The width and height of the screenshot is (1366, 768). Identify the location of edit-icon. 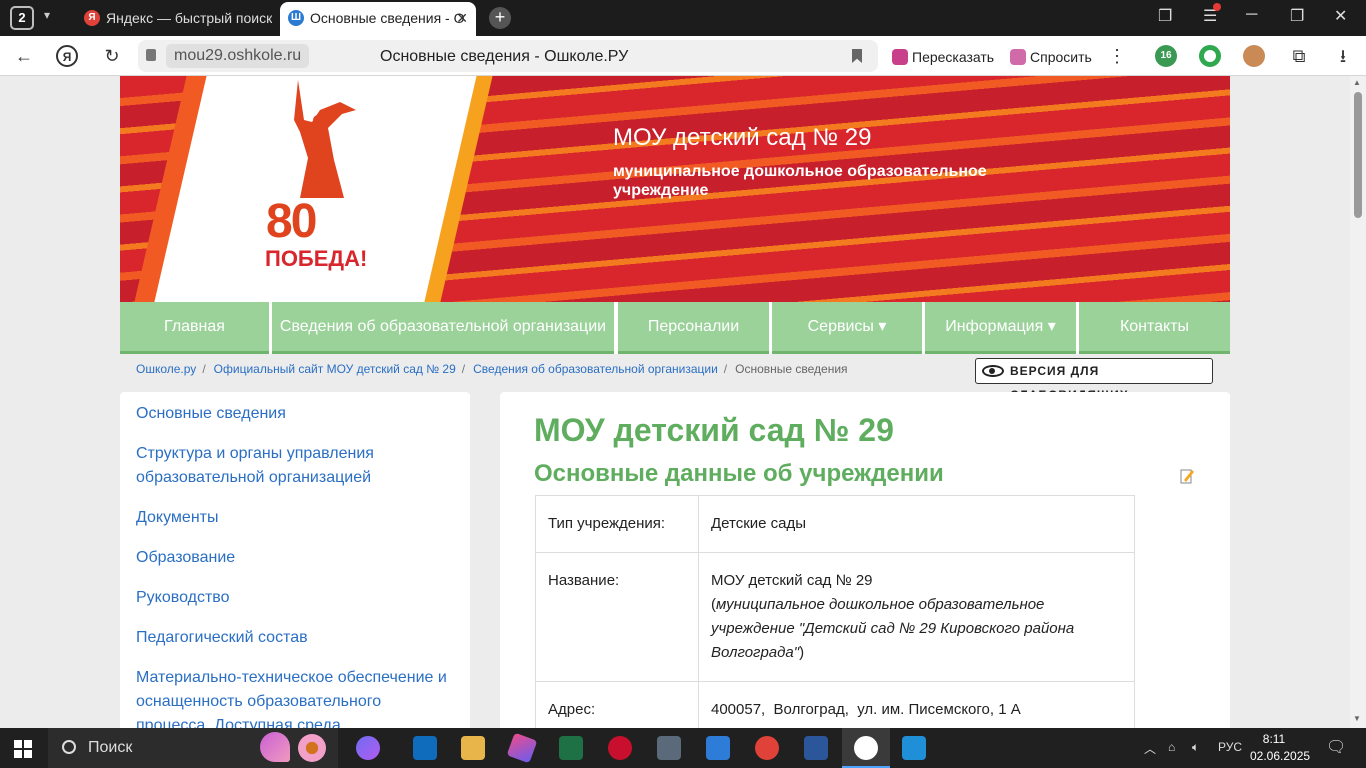
(1187, 476).